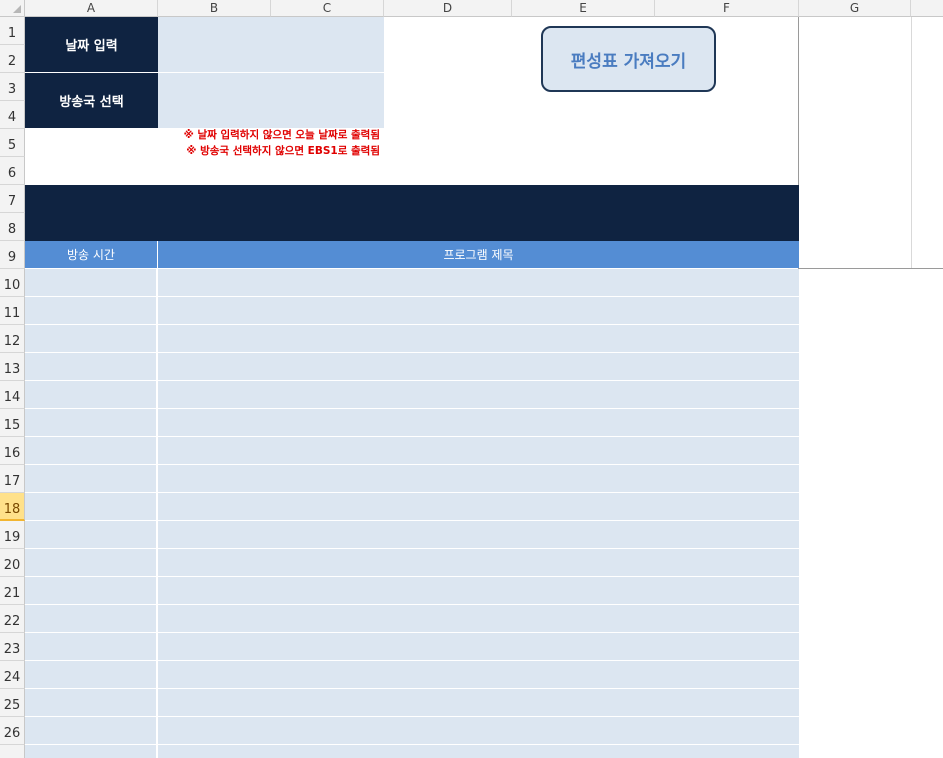 The height and width of the screenshot is (758, 943). Describe the element at coordinates (727, 8) in the screenshot. I see `column-header-f: F` at that location.